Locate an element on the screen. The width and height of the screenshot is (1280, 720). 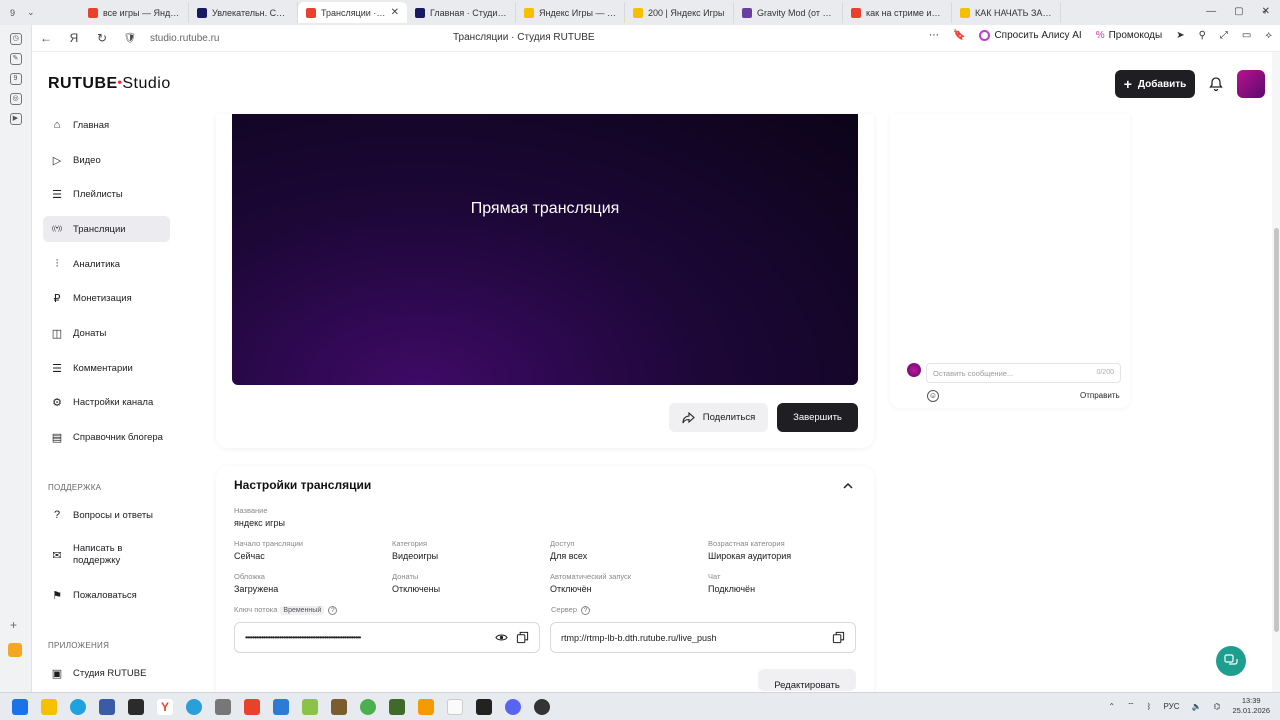
edge-icon is located at coordinates (78, 706).